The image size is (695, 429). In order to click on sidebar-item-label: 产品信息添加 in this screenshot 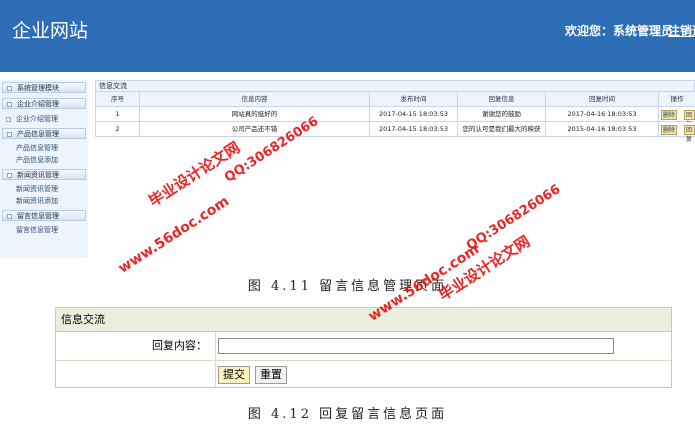, I will do `click(37, 160)`.